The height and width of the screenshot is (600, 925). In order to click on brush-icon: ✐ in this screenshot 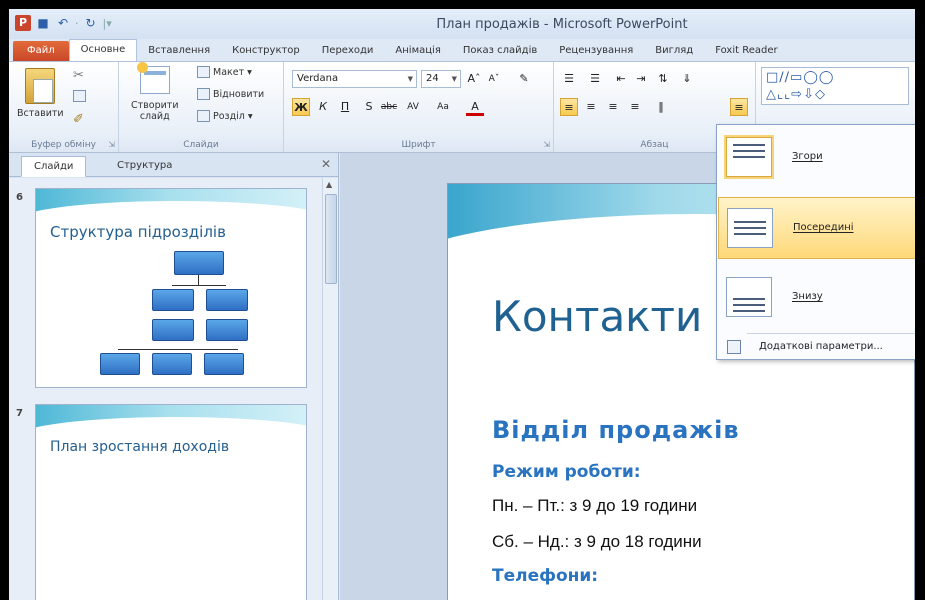, I will do `click(78, 119)`.